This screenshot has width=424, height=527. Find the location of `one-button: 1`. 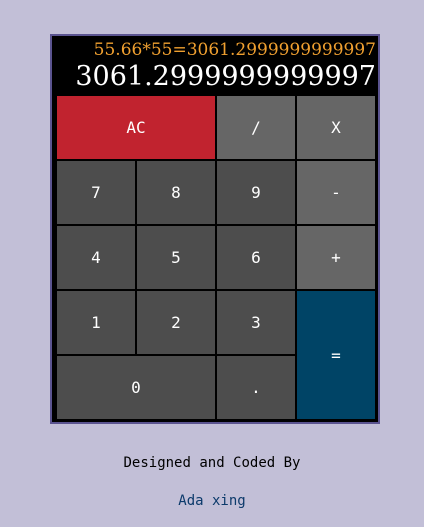

one-button: 1 is located at coordinates (96, 322).